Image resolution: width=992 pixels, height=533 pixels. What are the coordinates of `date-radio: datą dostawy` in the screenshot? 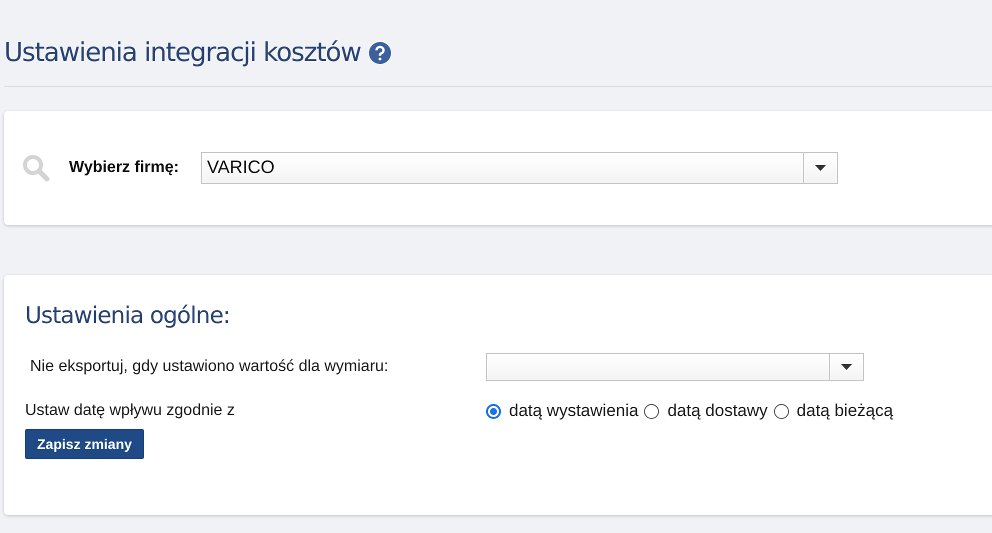 It's located at (706, 411).